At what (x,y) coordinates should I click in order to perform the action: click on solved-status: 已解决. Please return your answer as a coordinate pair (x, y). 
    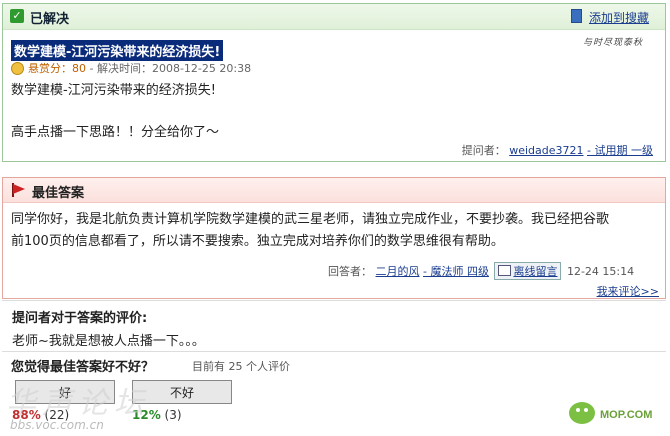
    Looking at the image, I should click on (50, 19).